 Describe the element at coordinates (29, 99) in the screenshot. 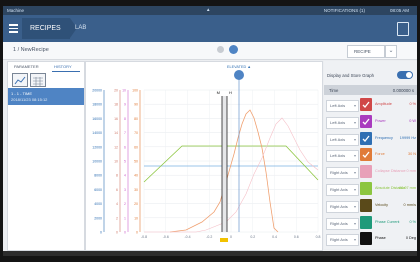

I see `history-item-date: 2018/11/23 08:15:12` at that location.